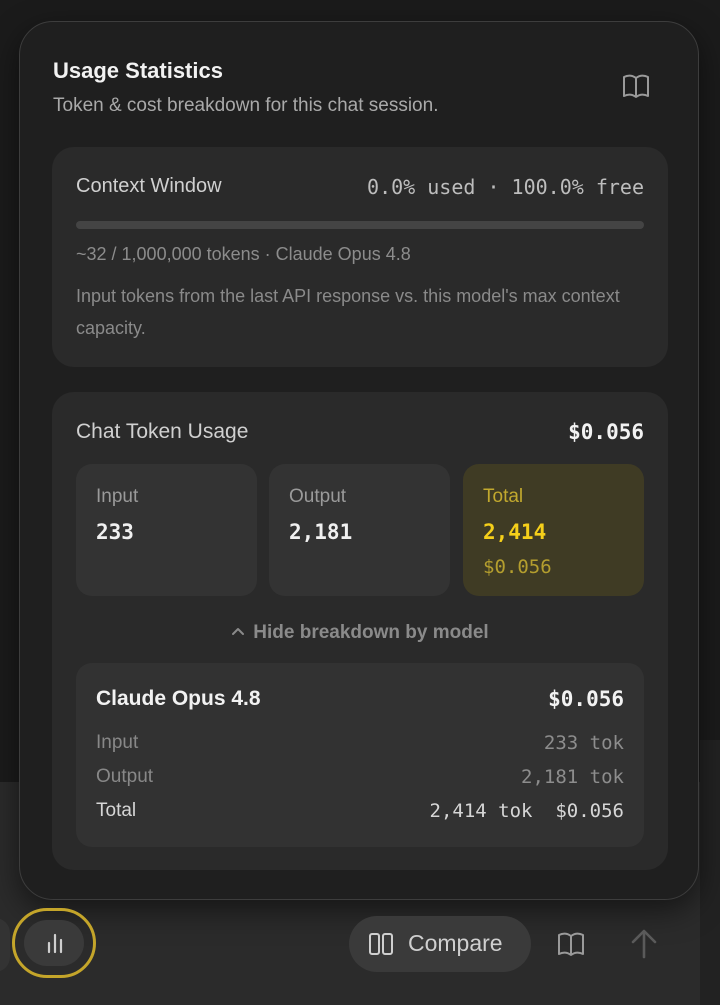 This screenshot has width=720, height=1005. I want to click on hide-breakdown-label: Hide breakdown by model, so click(371, 632).